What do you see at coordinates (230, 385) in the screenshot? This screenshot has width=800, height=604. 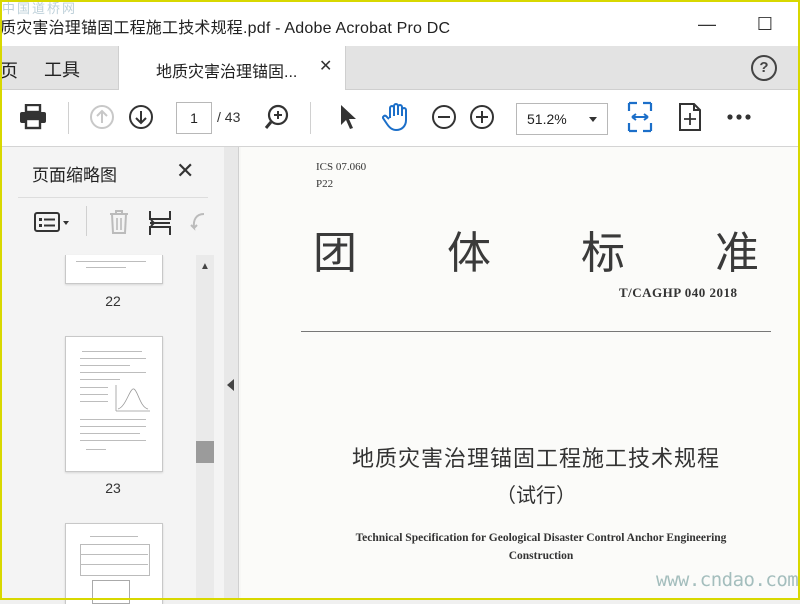 I see `collapse-panel-icon` at bounding box center [230, 385].